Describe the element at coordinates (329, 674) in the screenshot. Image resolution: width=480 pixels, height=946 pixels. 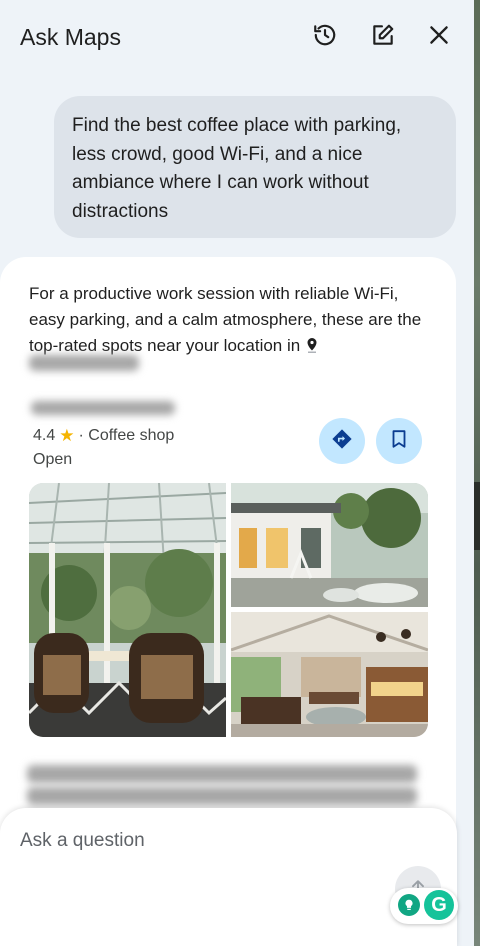
I see `place-photo-interior` at that location.